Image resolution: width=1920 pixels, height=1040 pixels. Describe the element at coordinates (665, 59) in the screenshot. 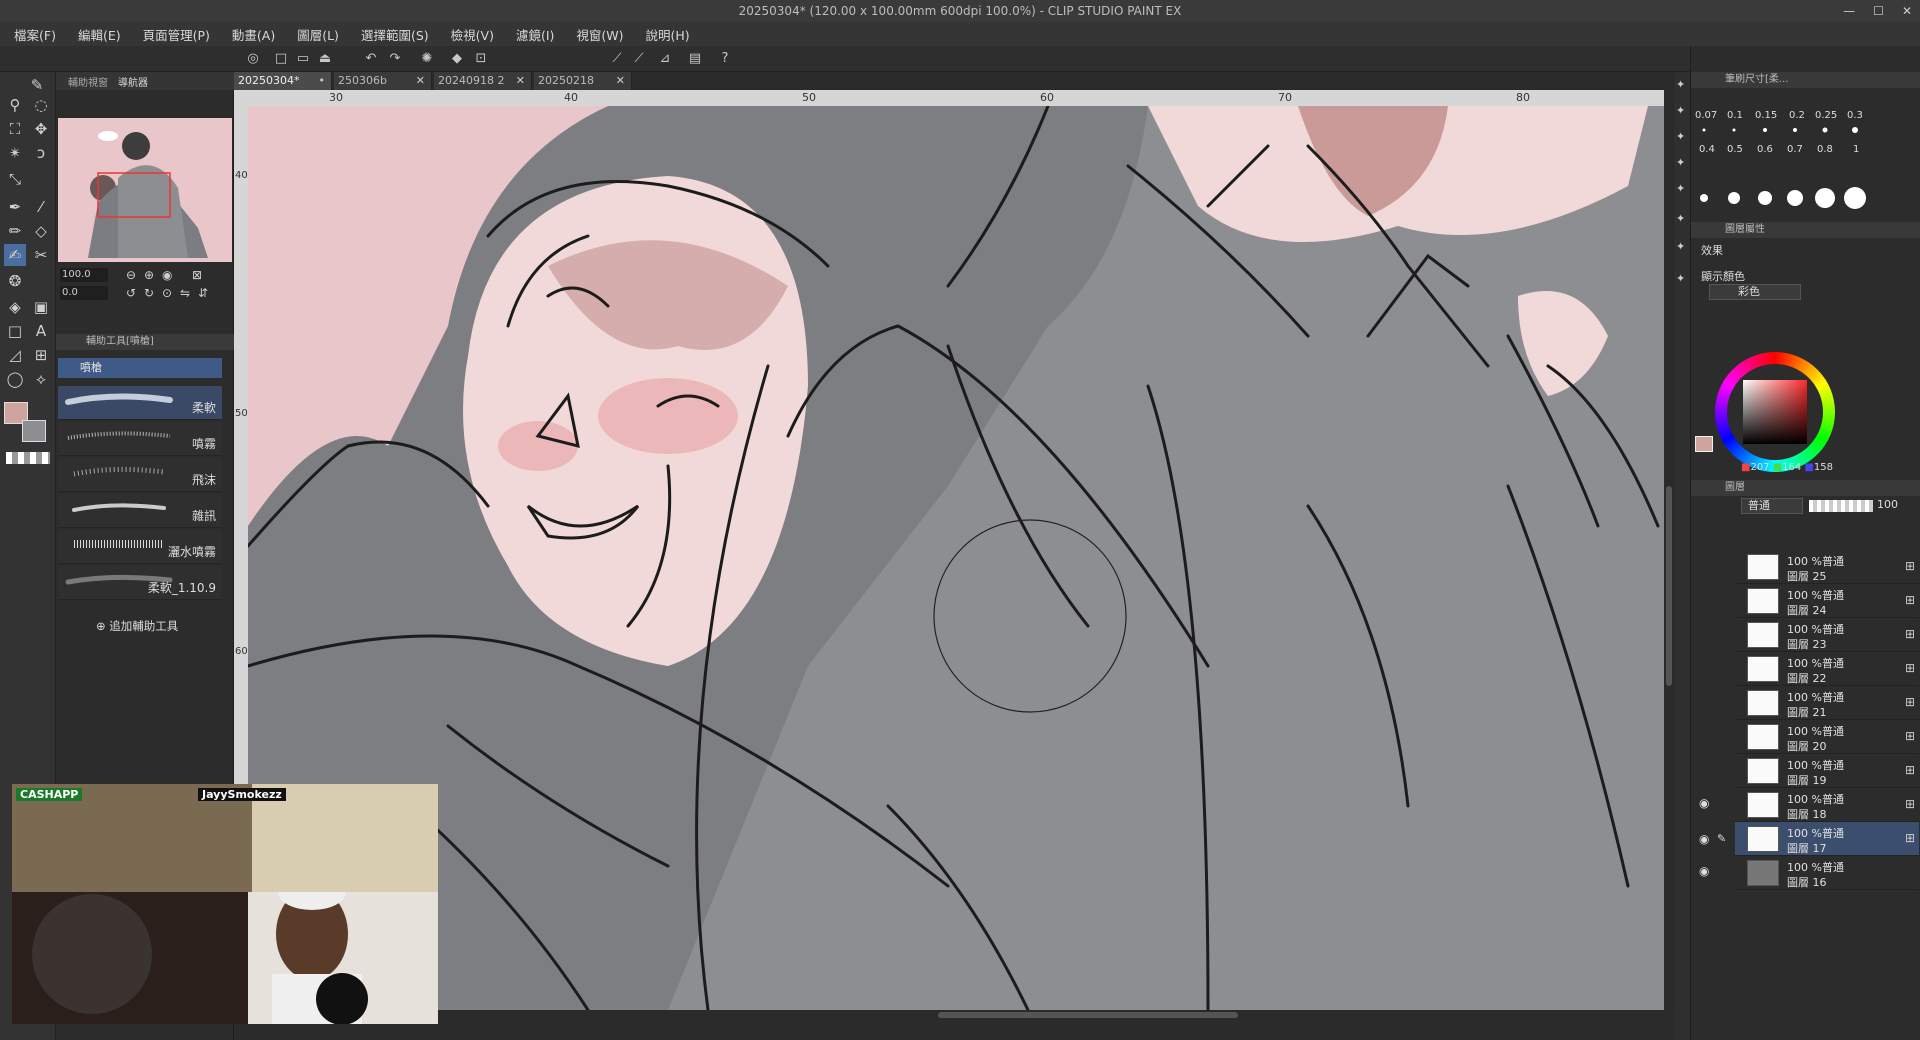

I see `snap-grid-icon: ⊿` at that location.